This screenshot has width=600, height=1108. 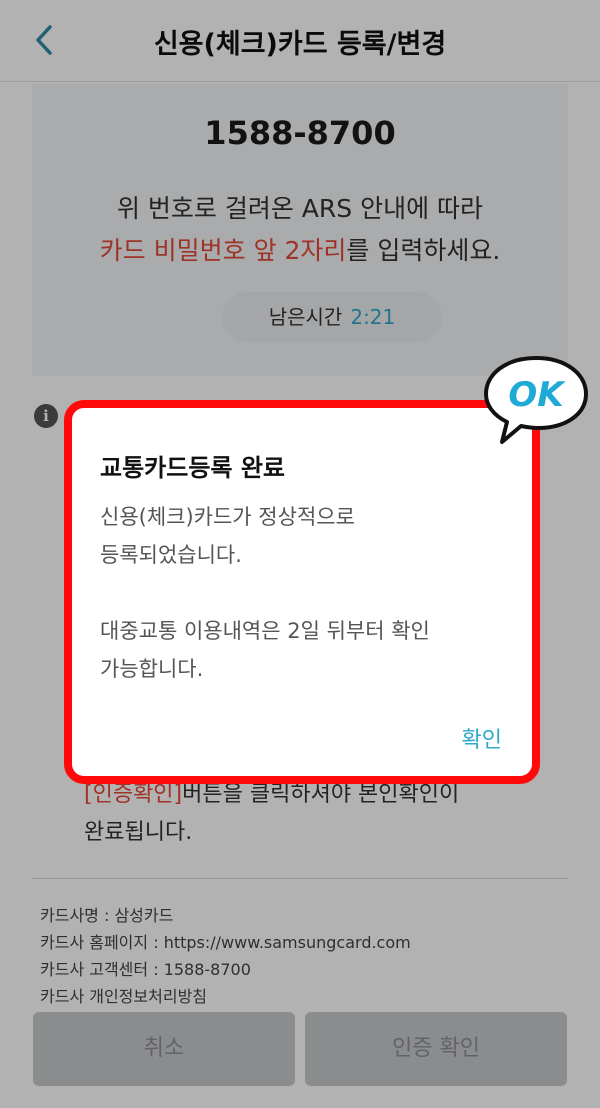 I want to click on dialog-line-2: 등록되었습니다., so click(x=171, y=555).